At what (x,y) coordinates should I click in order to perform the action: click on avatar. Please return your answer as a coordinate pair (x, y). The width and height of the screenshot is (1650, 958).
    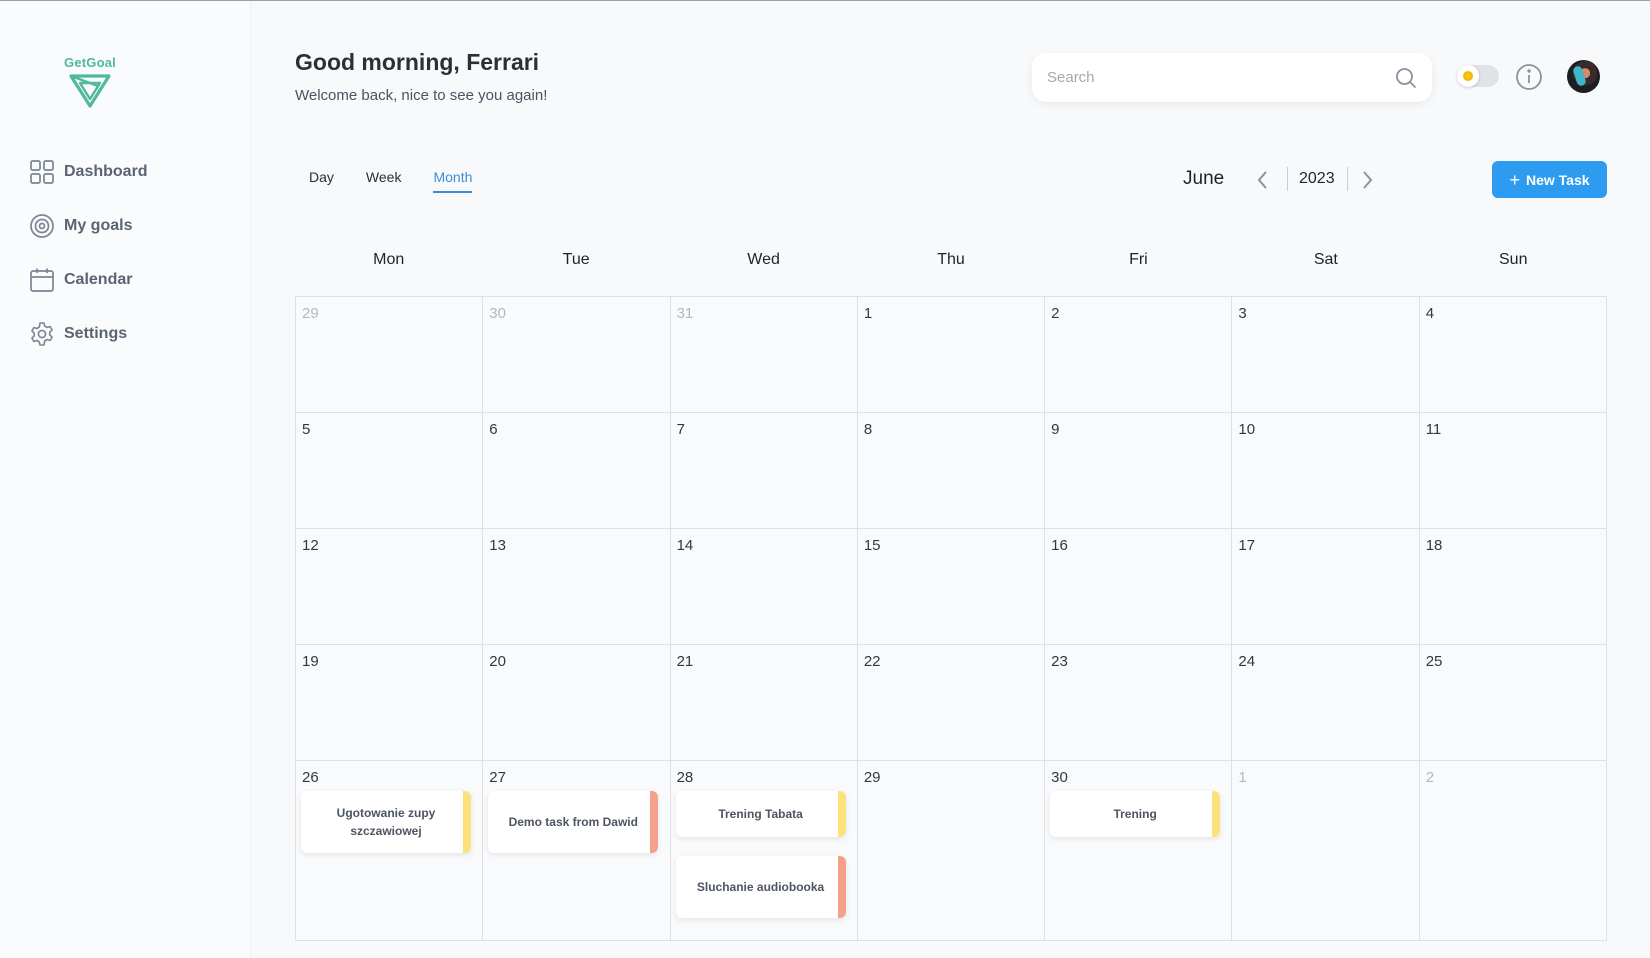
    Looking at the image, I should click on (1583, 76).